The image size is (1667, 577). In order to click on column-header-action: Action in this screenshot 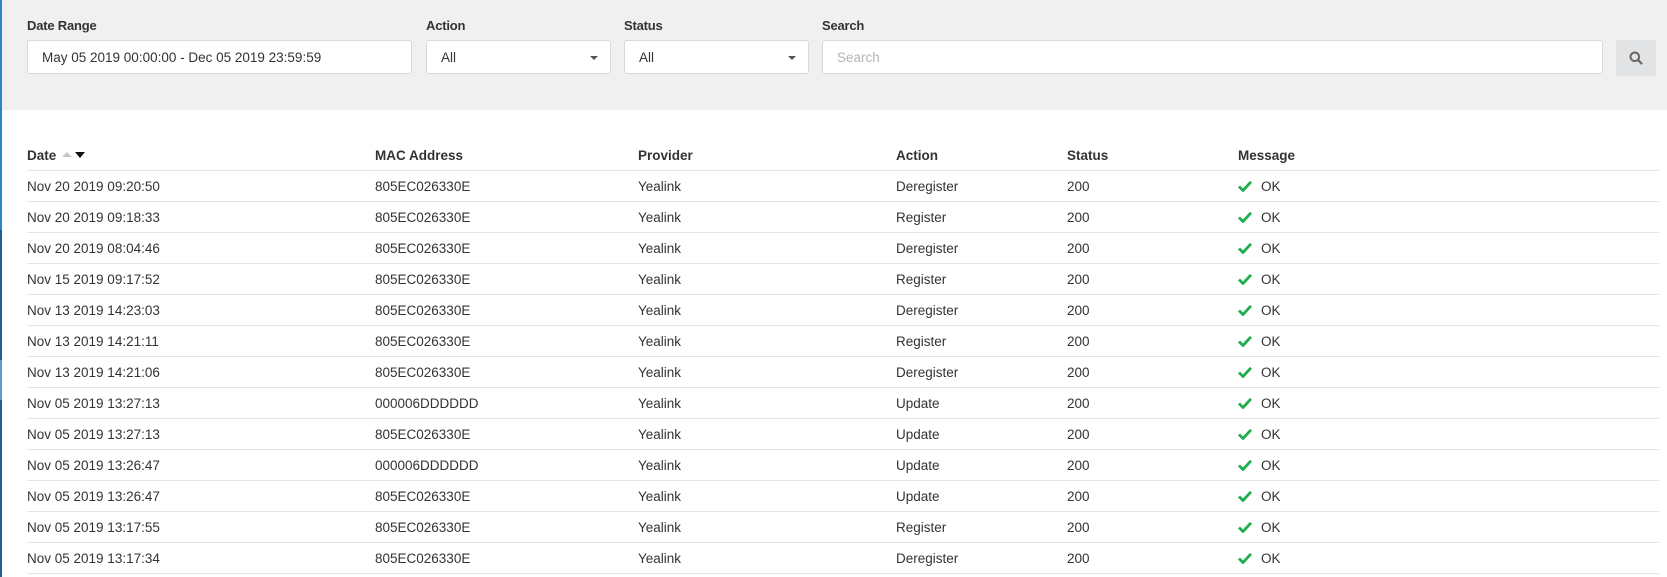, I will do `click(981, 155)`.